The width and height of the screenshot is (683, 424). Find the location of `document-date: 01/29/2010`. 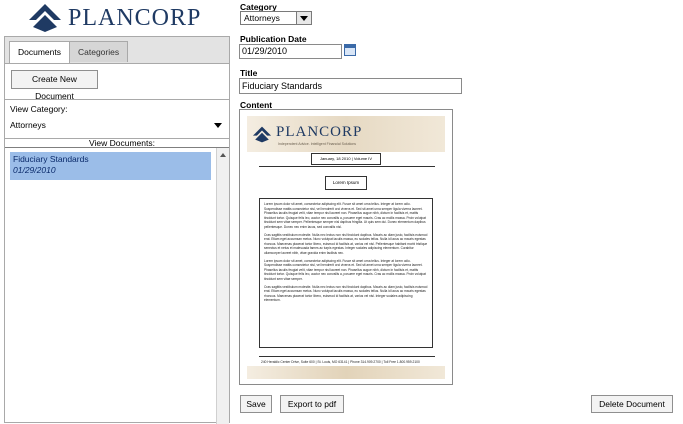

document-date: 01/29/2010 is located at coordinates (34, 170).